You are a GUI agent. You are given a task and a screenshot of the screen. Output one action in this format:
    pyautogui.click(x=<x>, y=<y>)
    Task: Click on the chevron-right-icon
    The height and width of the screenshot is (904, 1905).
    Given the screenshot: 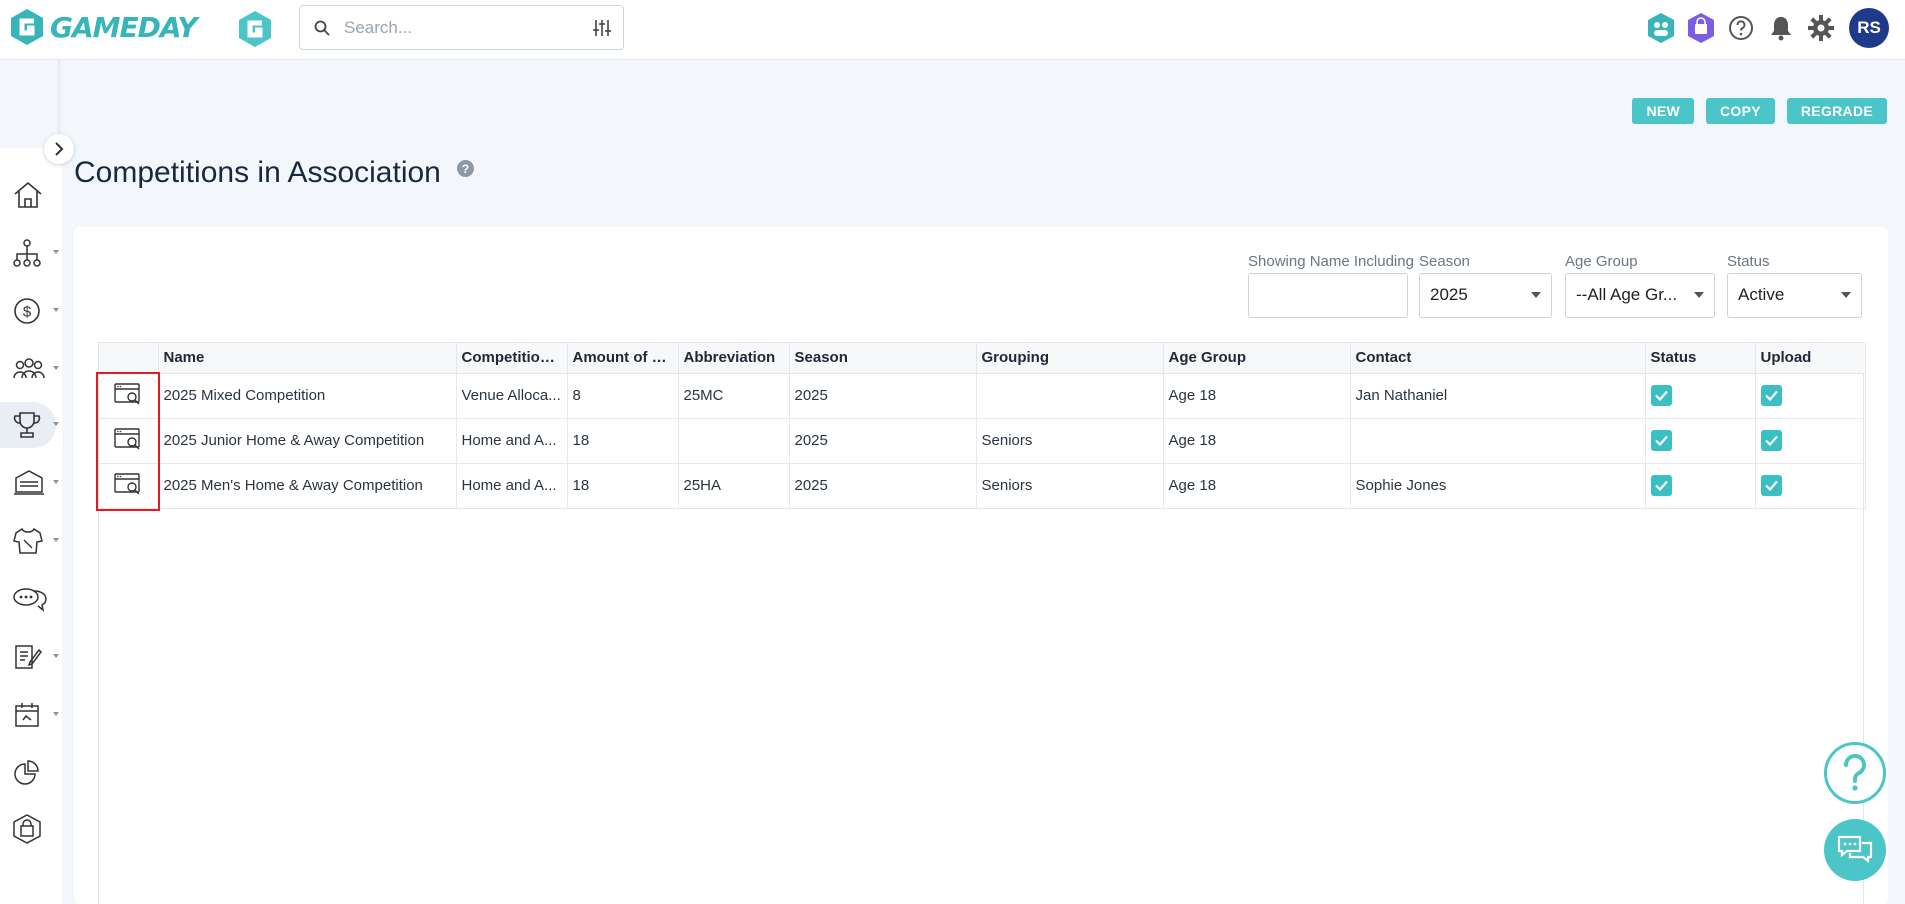 What is the action you would take?
    pyautogui.click(x=59, y=149)
    